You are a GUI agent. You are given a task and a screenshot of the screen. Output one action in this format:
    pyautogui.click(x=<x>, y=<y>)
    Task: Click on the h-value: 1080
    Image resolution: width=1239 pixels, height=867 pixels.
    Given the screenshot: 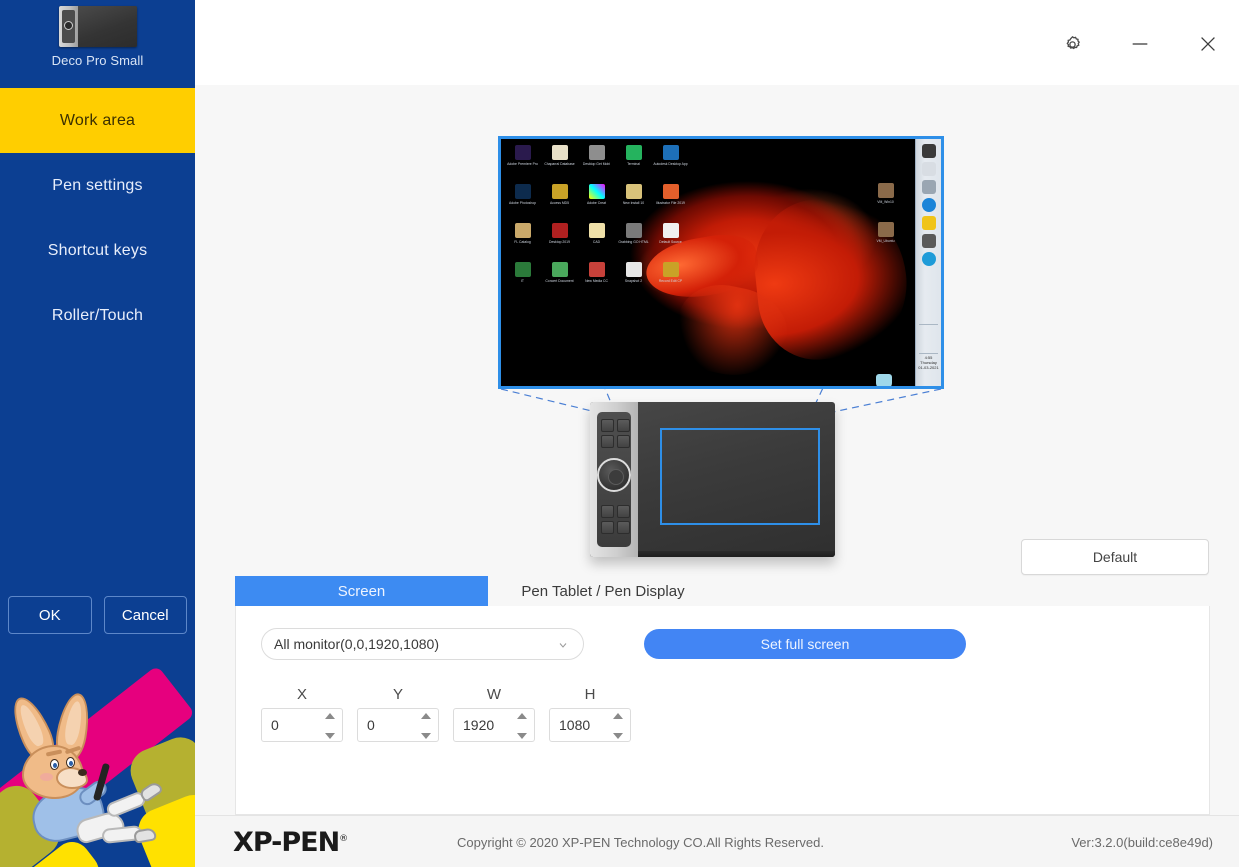 What is the action you would take?
    pyautogui.click(x=575, y=725)
    